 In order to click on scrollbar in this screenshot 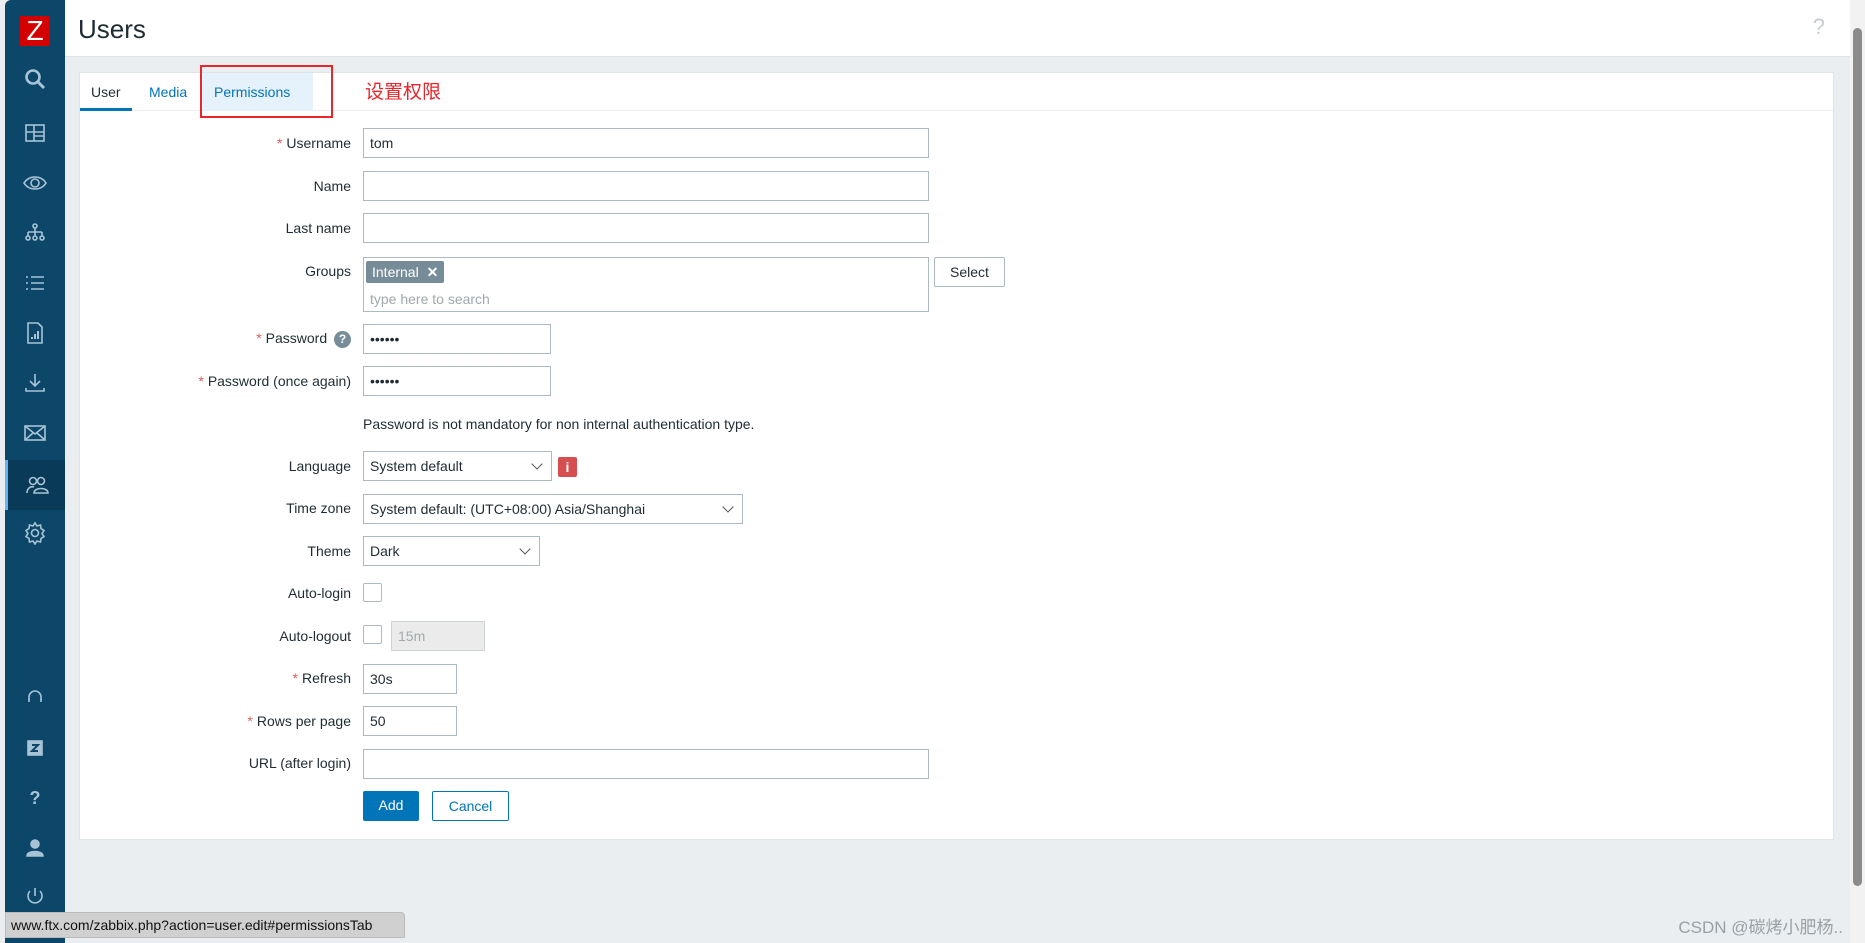, I will do `click(1857, 471)`.